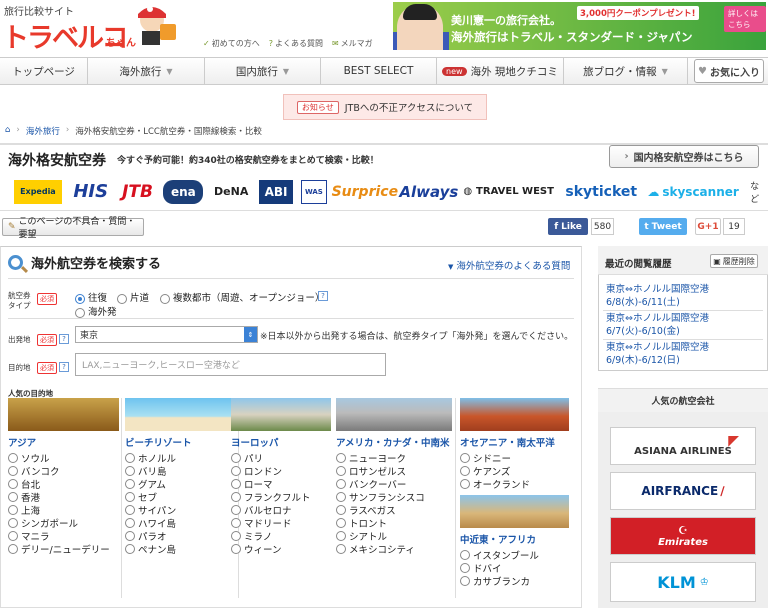 The image size is (768, 608). What do you see at coordinates (38, 191) in the screenshot?
I see `agency-logo-expedia: Expedia` at bounding box center [38, 191].